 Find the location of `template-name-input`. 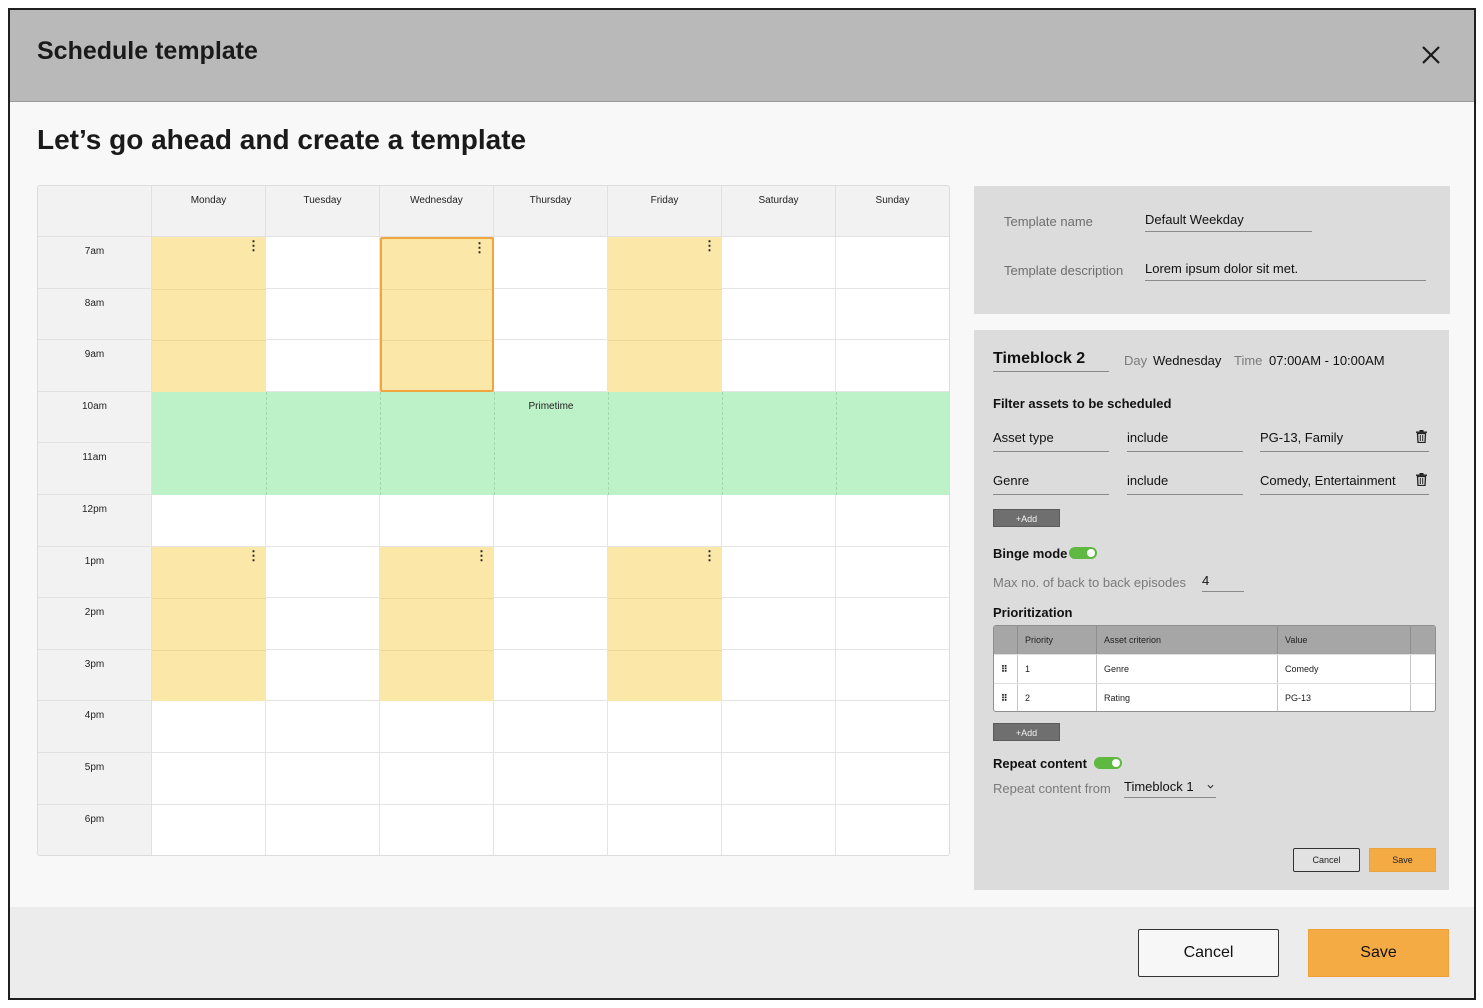

template-name-input is located at coordinates (1228, 222).